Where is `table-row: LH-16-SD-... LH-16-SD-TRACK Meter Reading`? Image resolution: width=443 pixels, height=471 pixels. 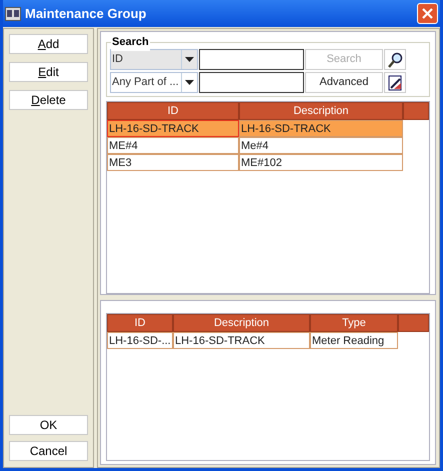 table-row: LH-16-SD-... LH-16-SD-TRACK Meter Reading is located at coordinates (252, 340).